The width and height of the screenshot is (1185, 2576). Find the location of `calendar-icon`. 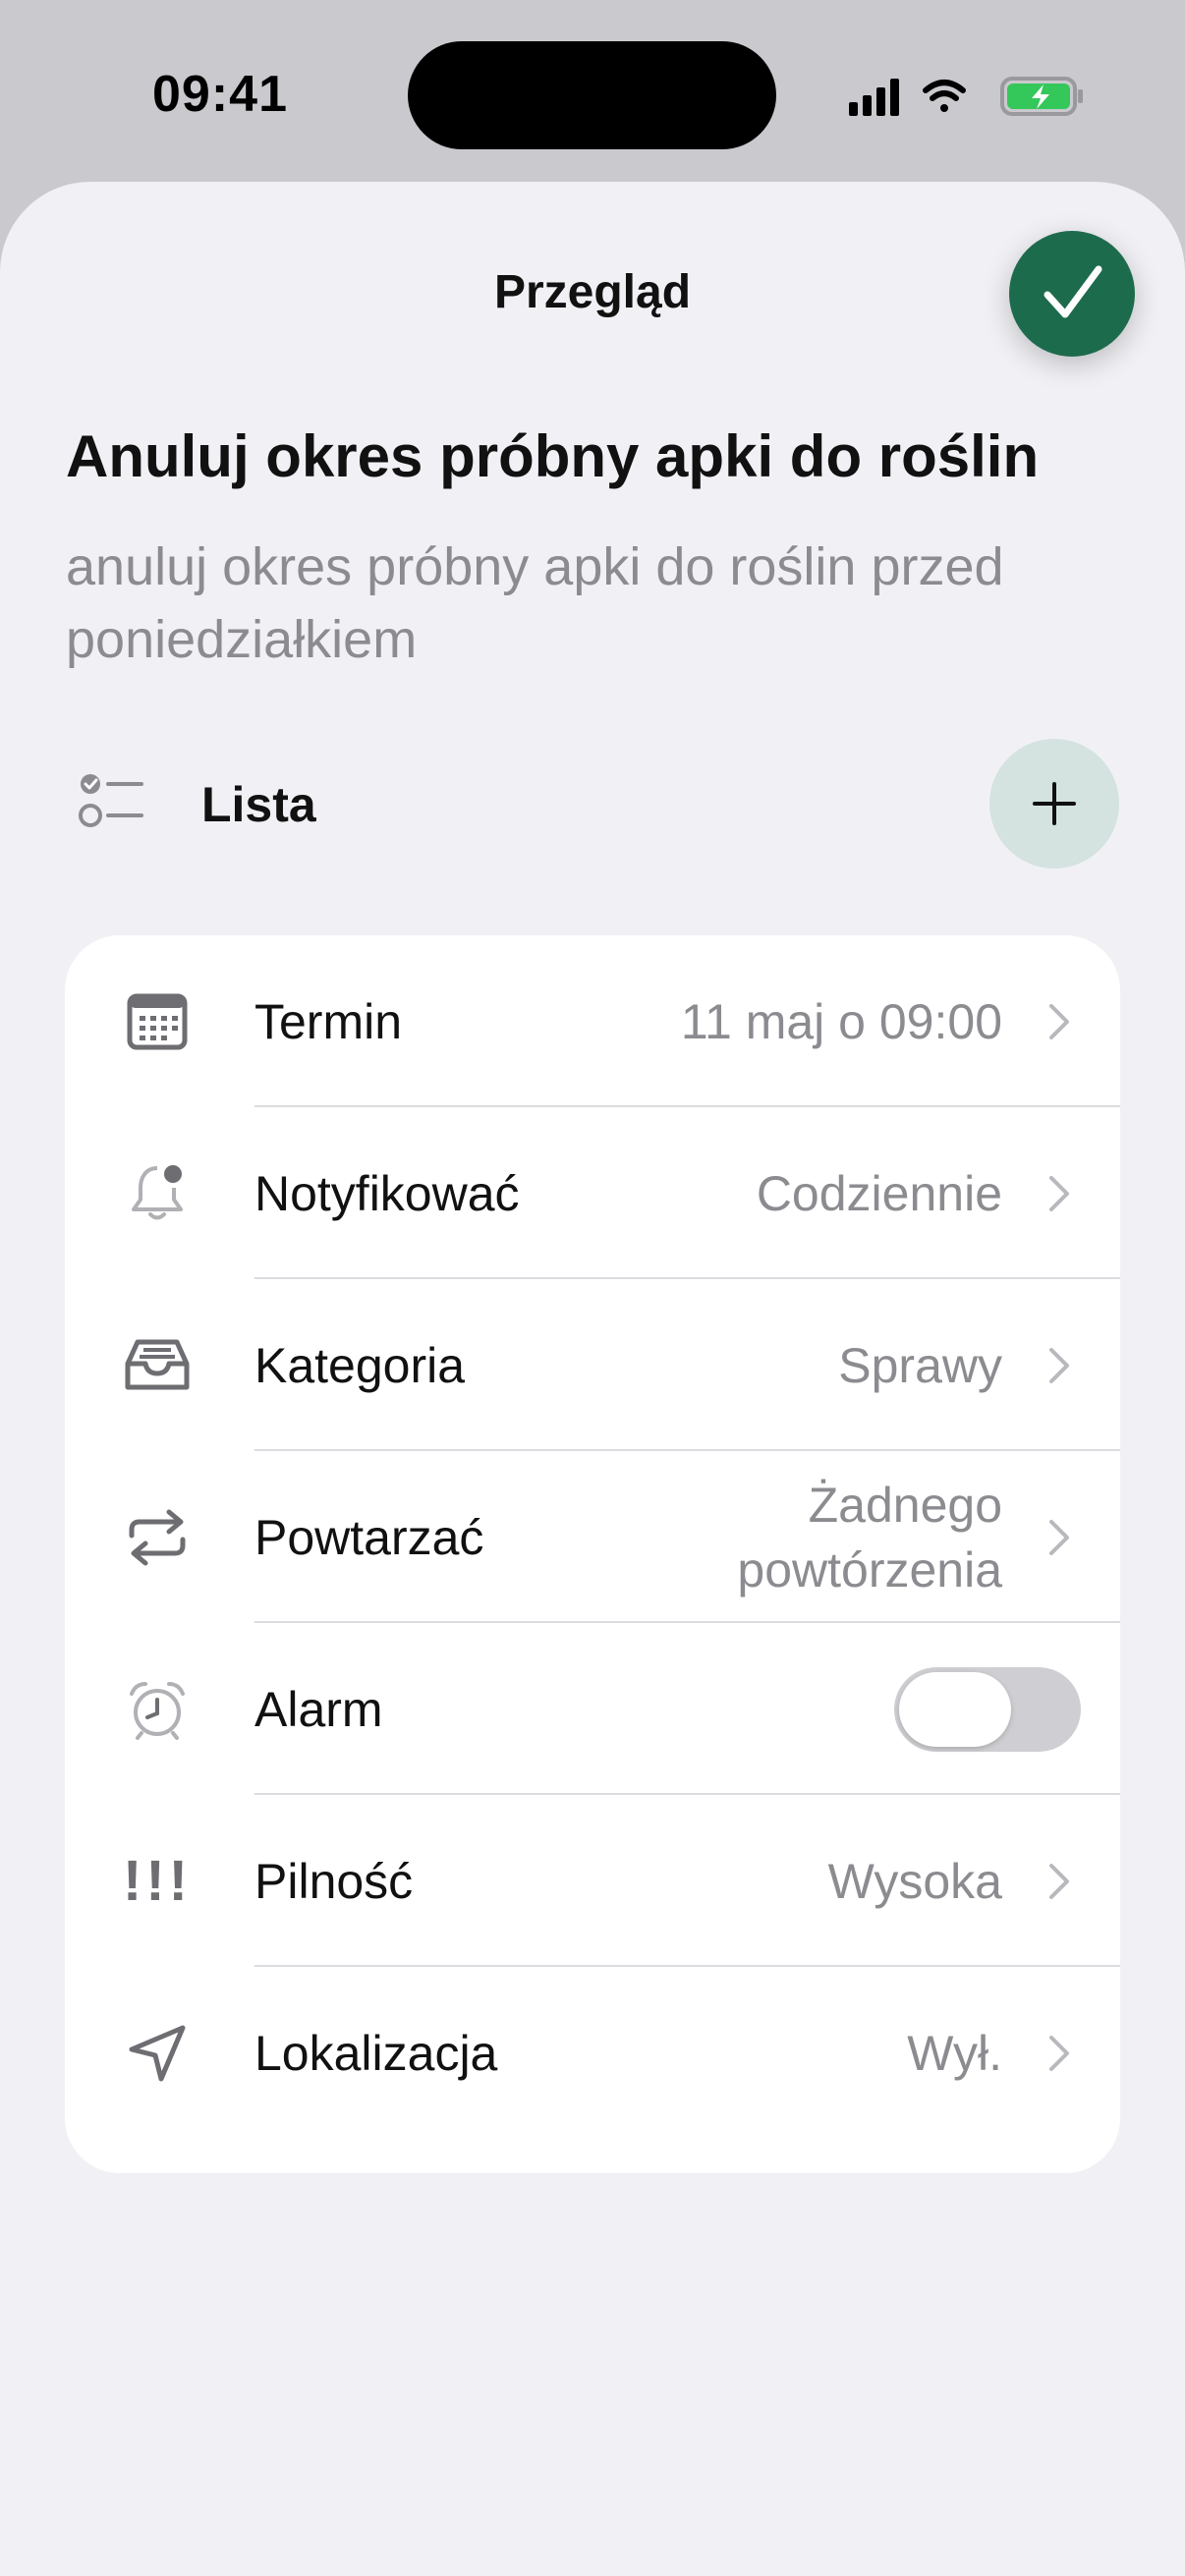

calendar-icon is located at coordinates (157, 1021).